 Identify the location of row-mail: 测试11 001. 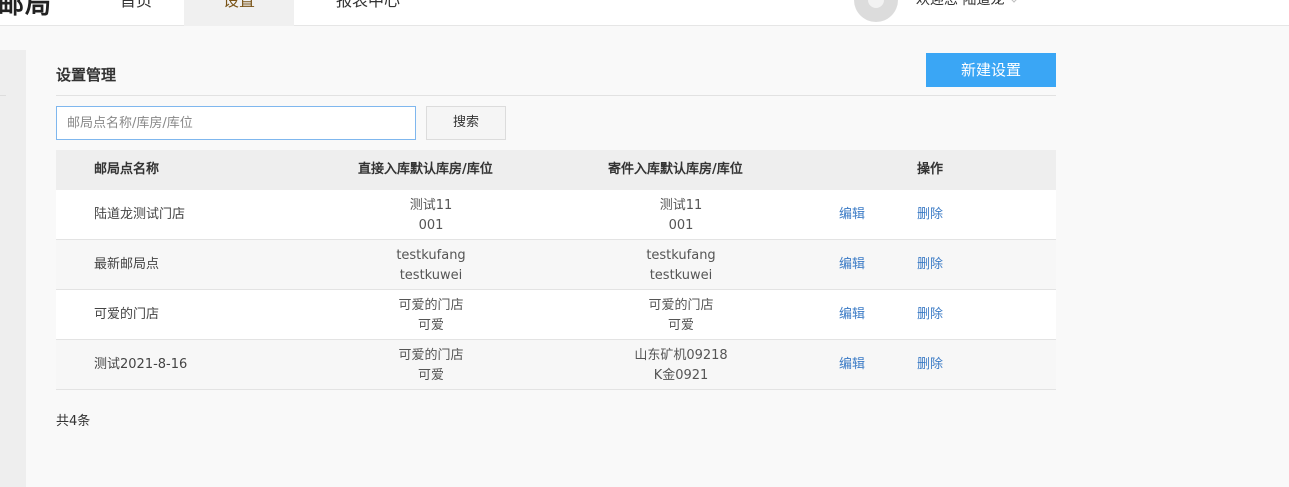
(681, 216).